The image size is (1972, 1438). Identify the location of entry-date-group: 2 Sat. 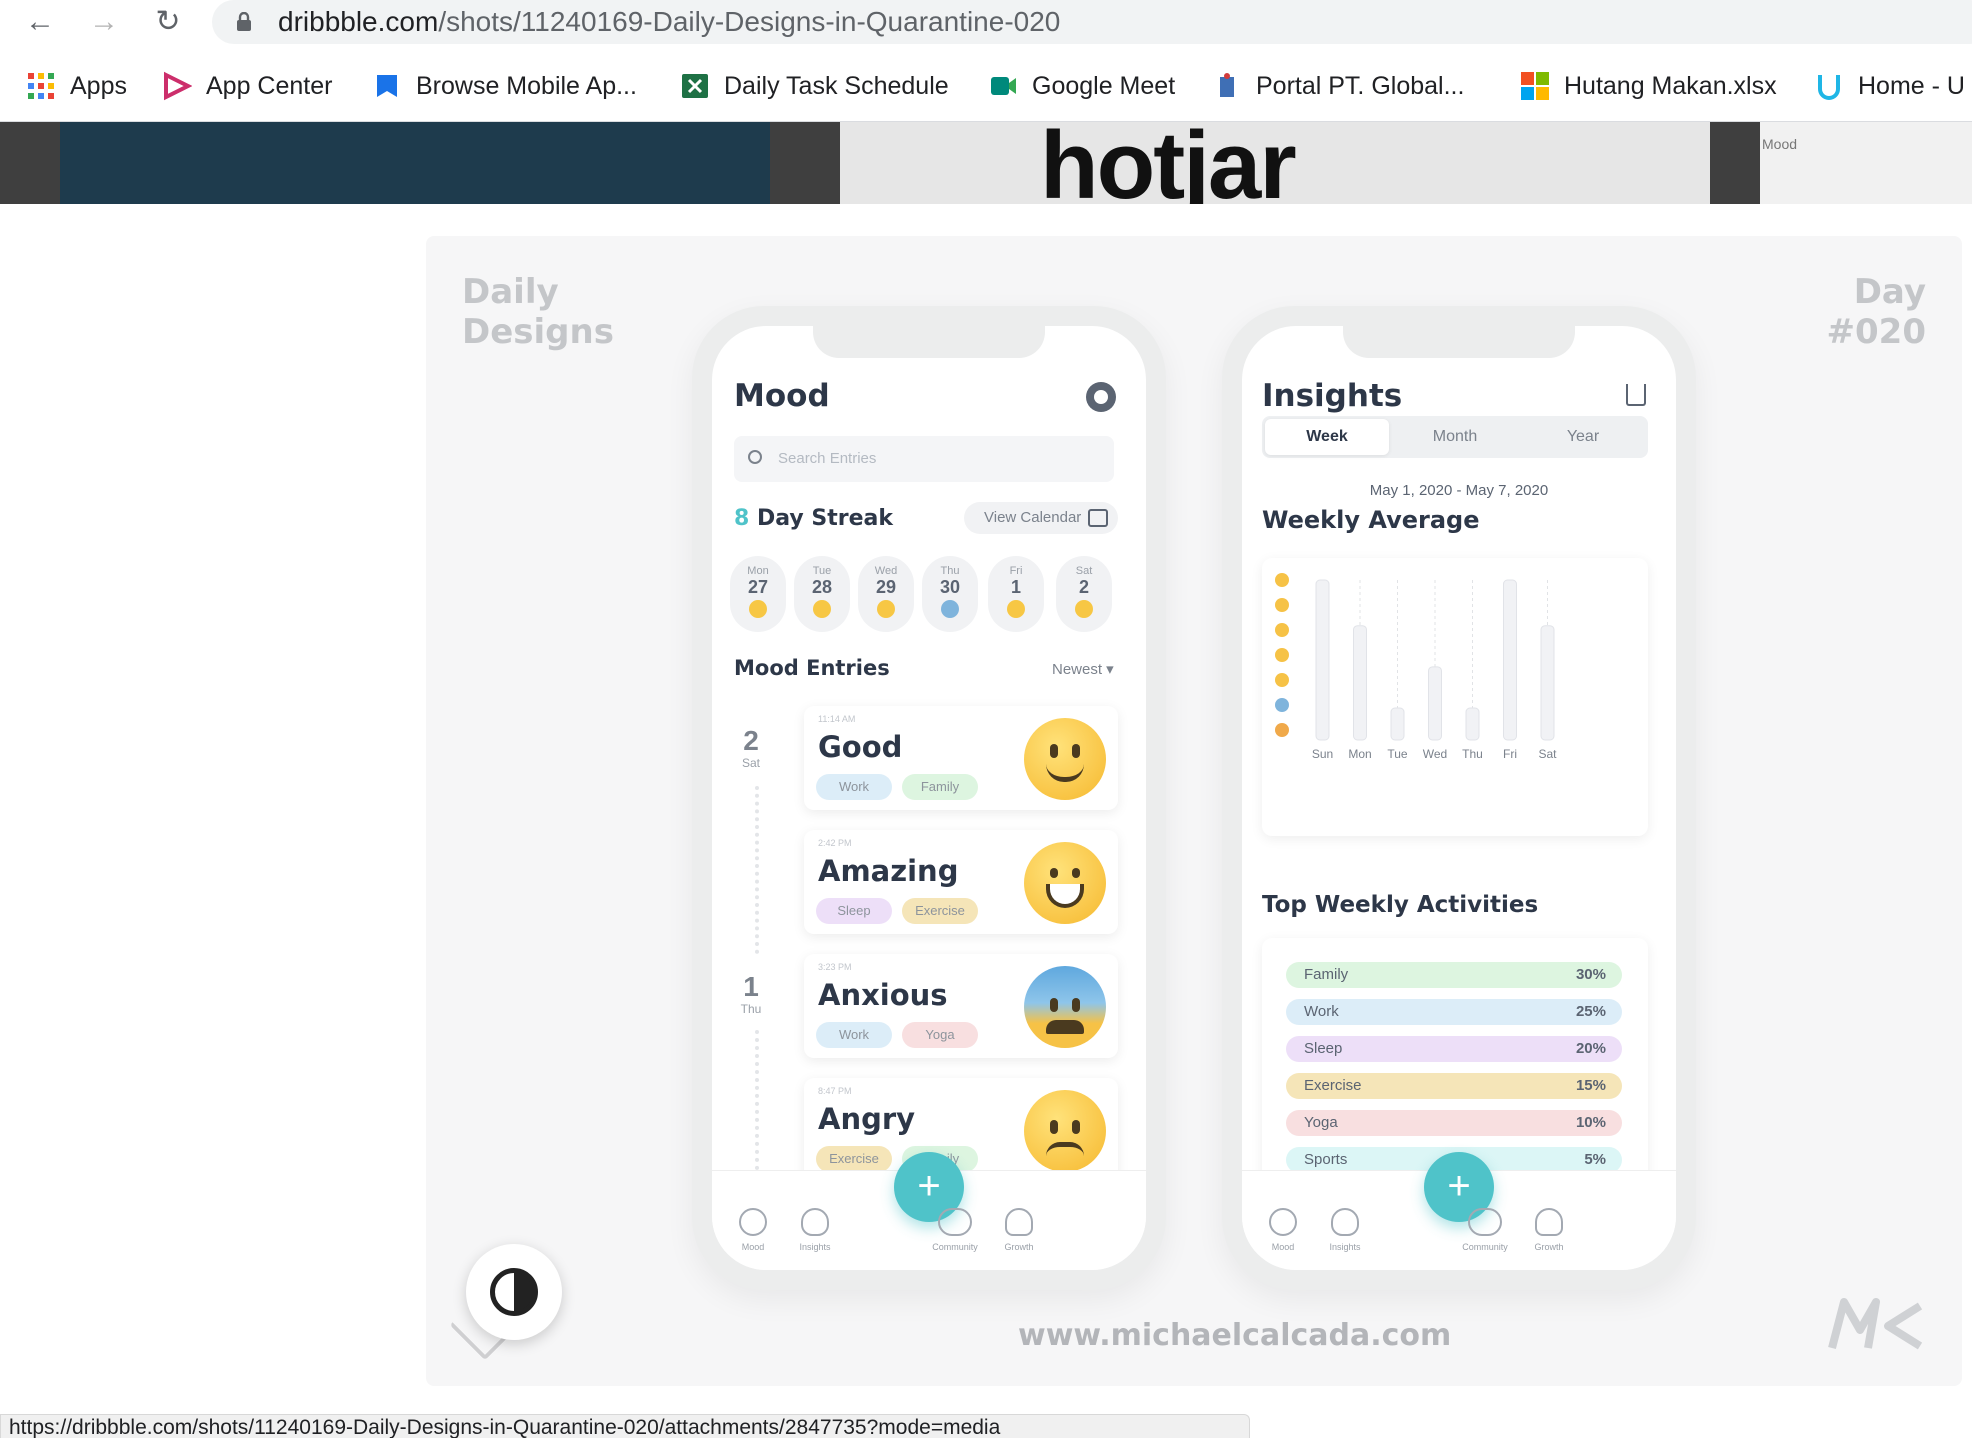
(751, 748).